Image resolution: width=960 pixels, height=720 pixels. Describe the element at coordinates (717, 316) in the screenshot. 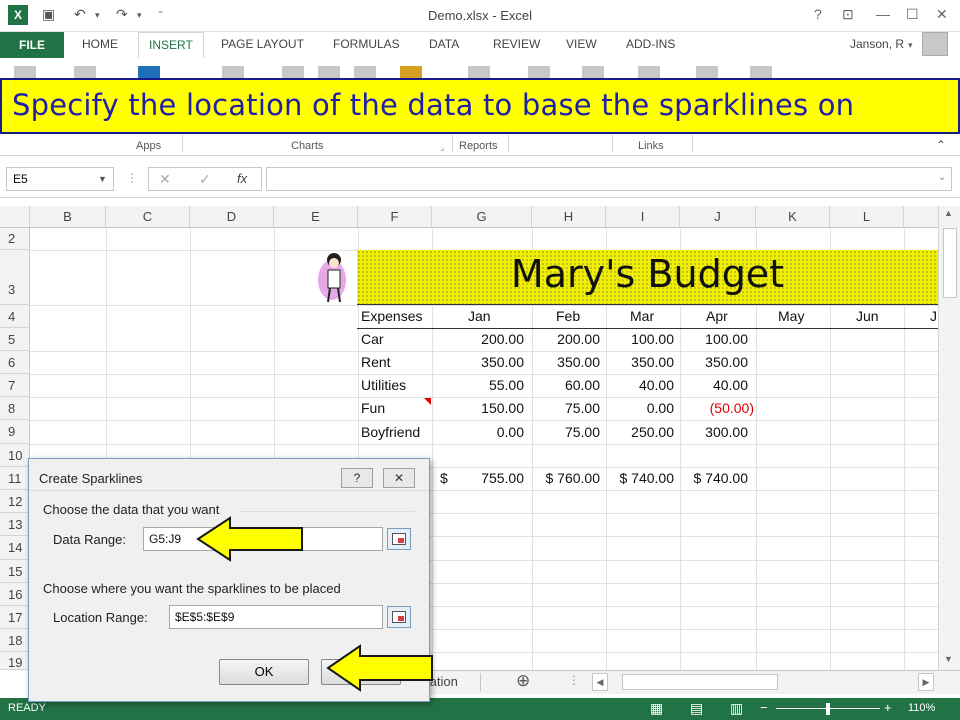

I see `header-apr: Apr` at that location.